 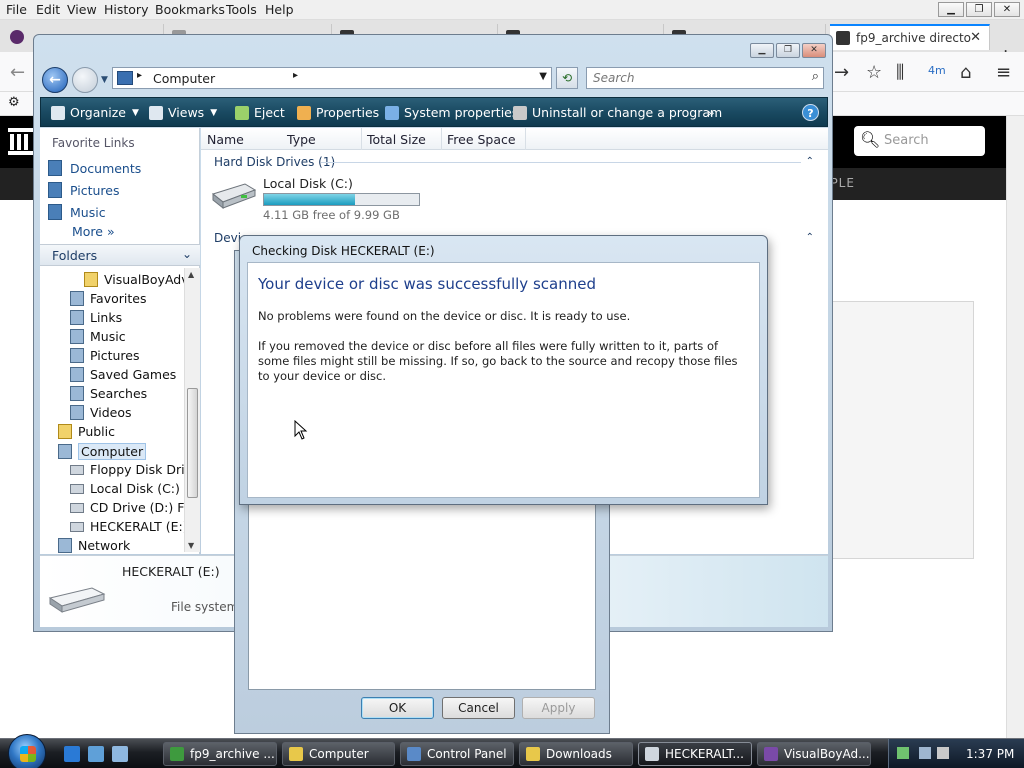 I want to click on folder-tree-item: Public, so click(x=86, y=431).